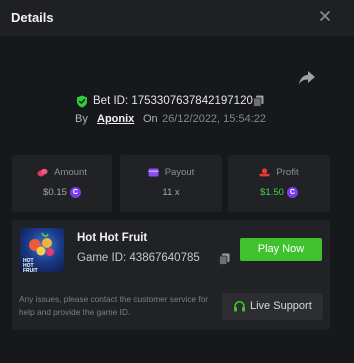  Describe the element at coordinates (307, 78) in the screenshot. I see `share-icon` at that location.